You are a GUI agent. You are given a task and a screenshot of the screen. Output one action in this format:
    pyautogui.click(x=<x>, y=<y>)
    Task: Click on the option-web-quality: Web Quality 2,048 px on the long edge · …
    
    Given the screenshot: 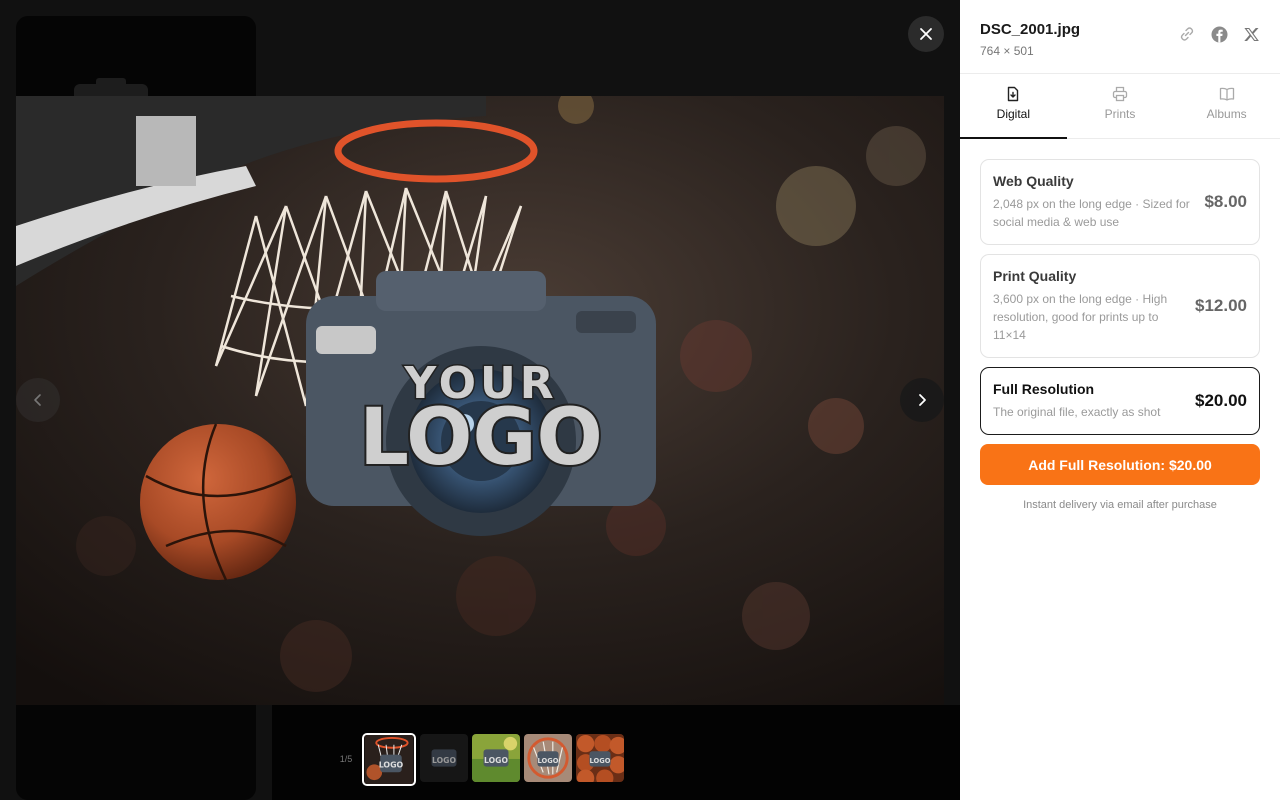 What is the action you would take?
    pyautogui.click(x=1120, y=202)
    